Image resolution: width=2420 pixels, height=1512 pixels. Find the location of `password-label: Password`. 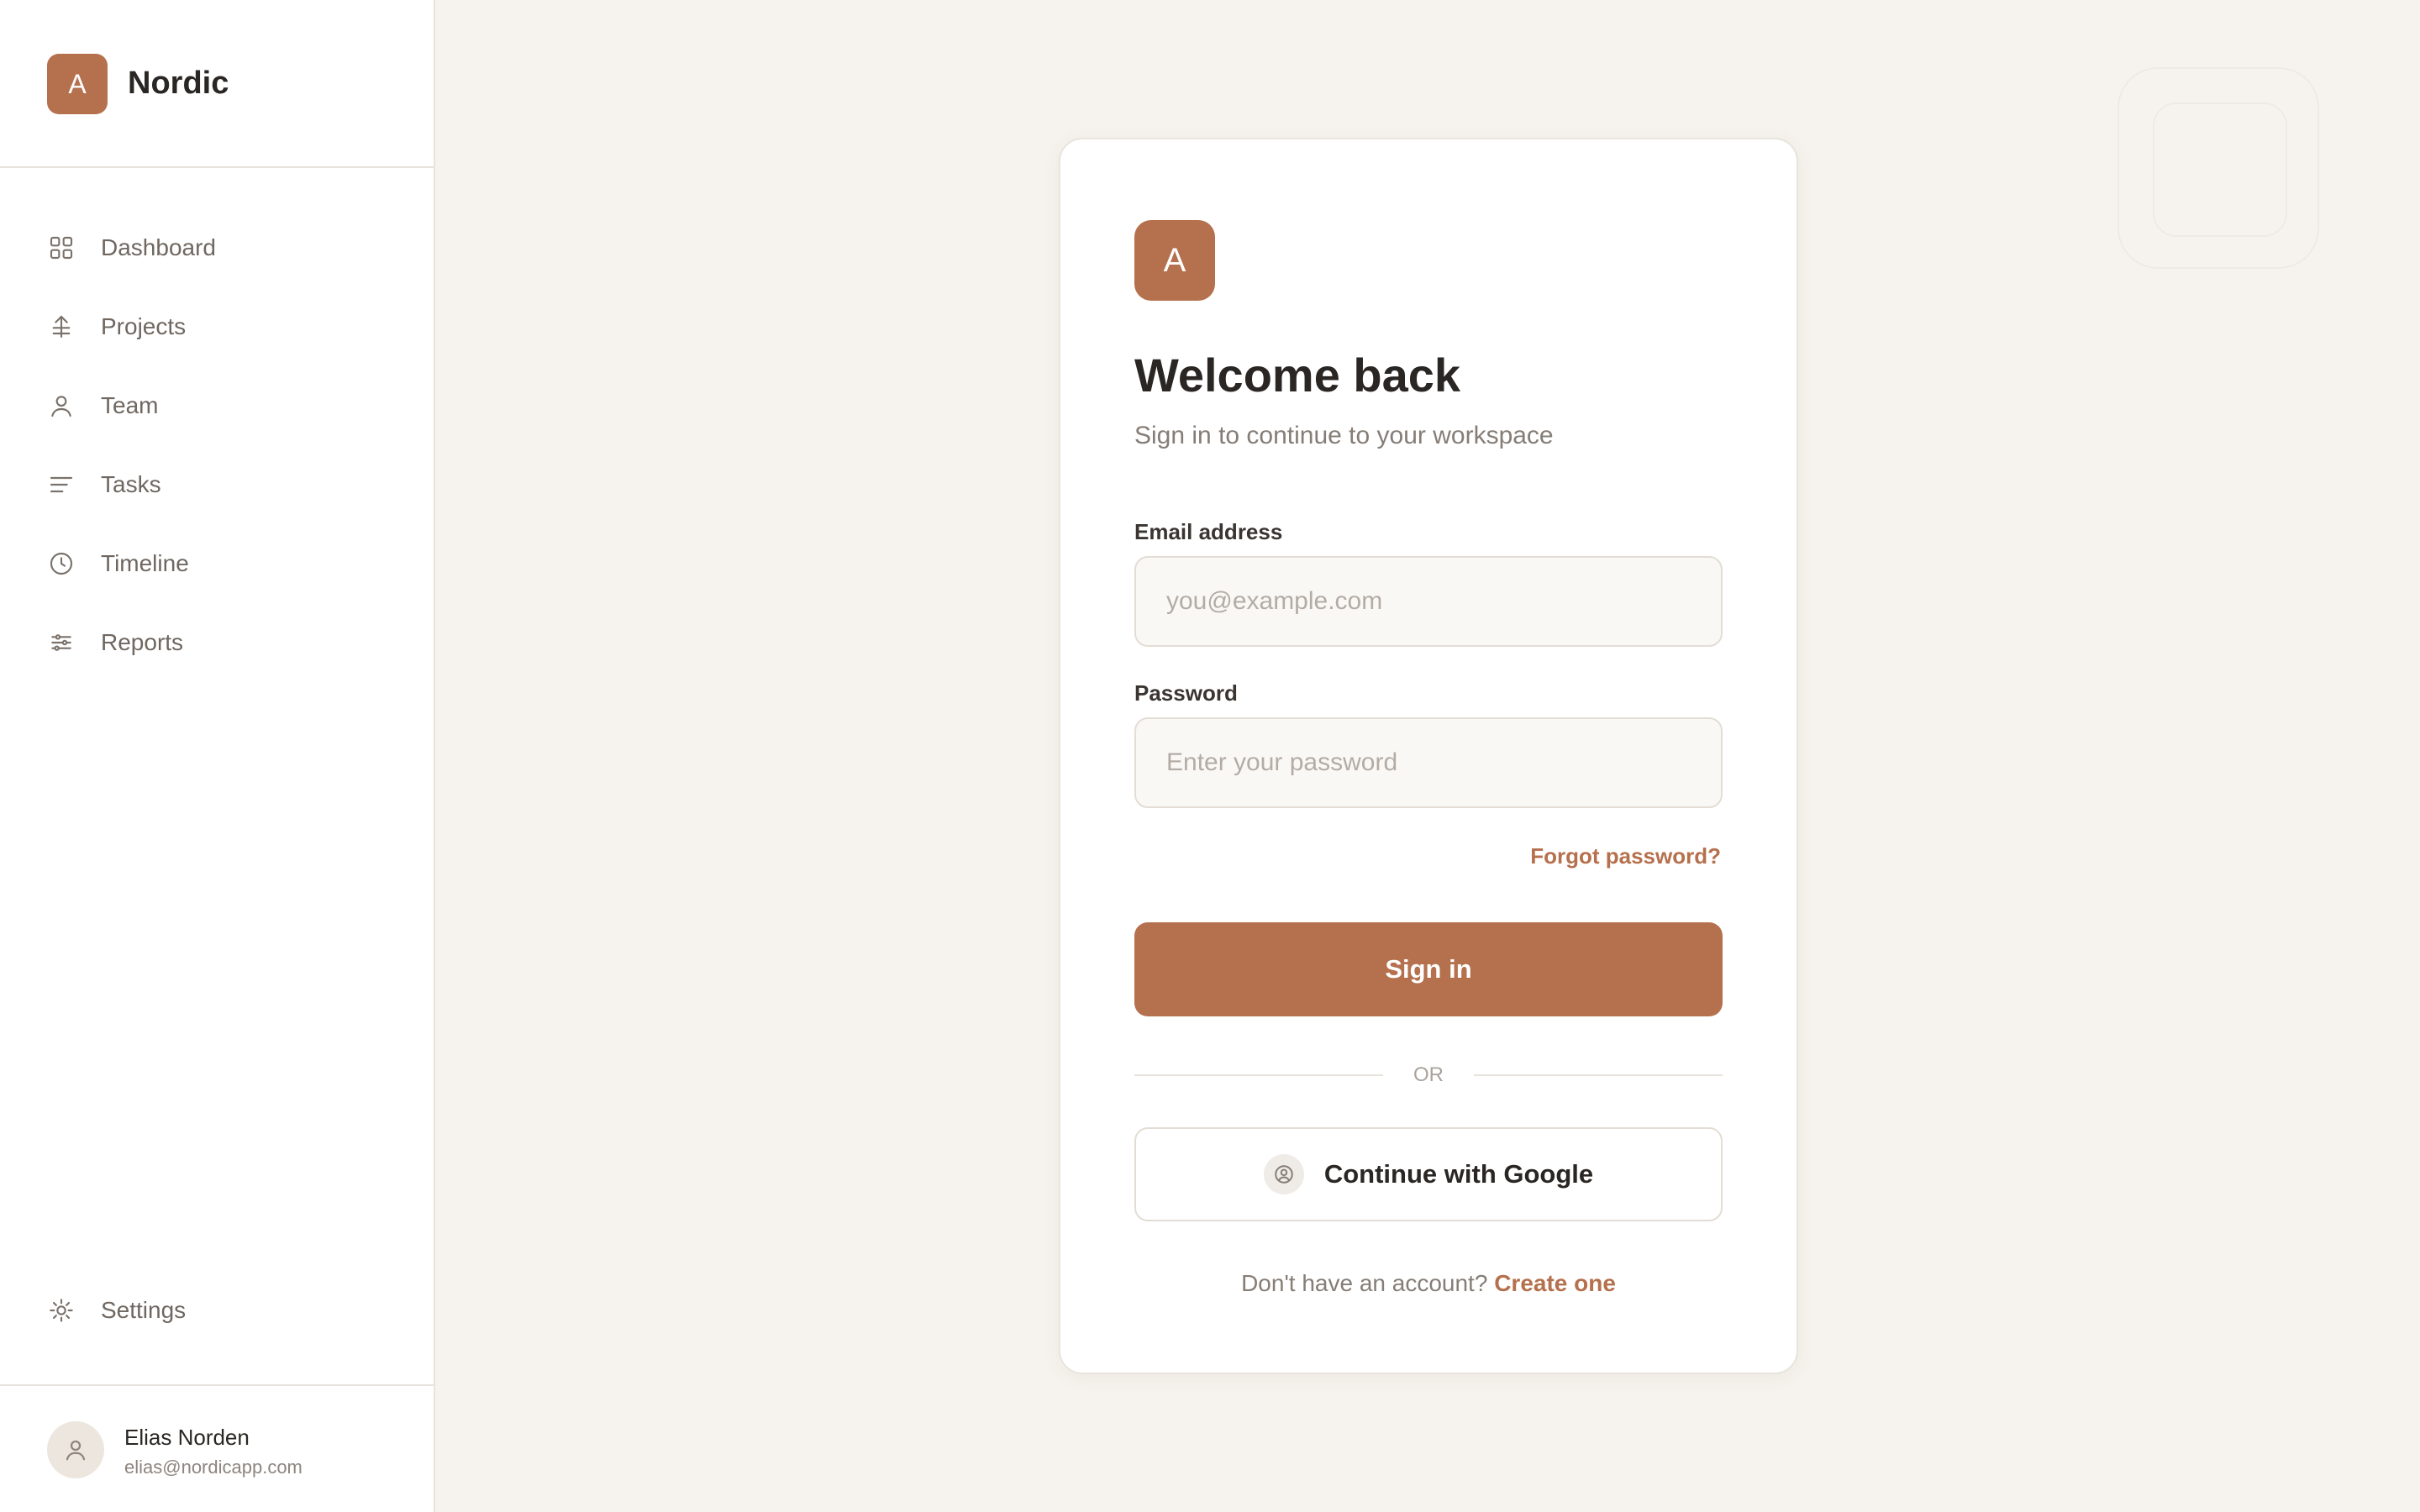

password-label: Password is located at coordinates (1186, 693).